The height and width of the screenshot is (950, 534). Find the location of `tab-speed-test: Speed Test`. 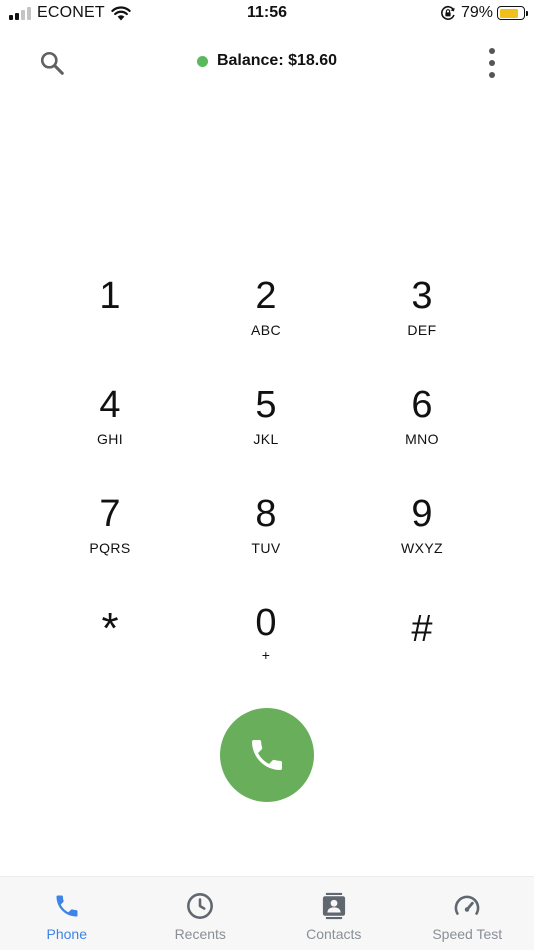

tab-speed-test: Speed Test is located at coordinates (467, 913).